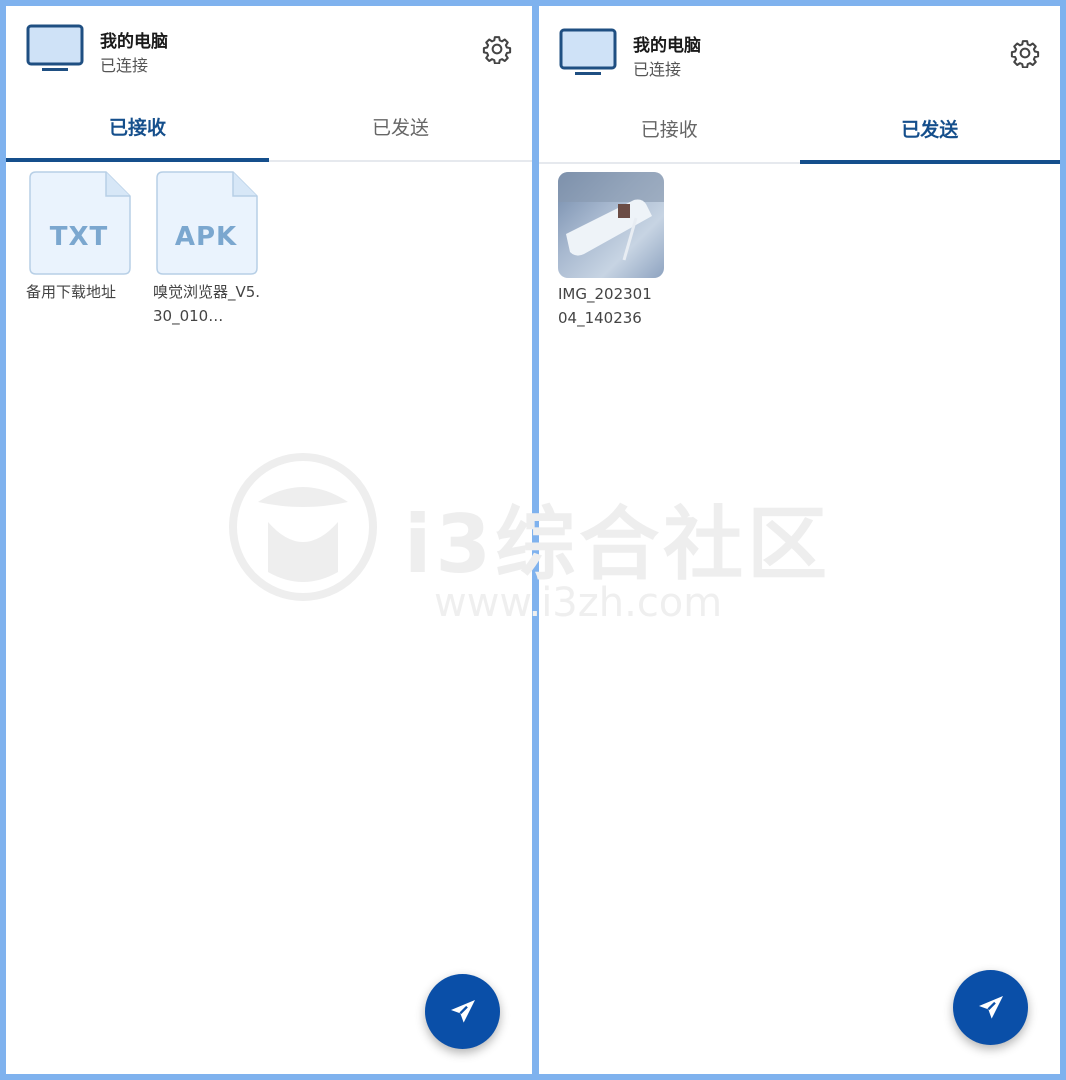 The image size is (1066, 1080). I want to click on document-icon: APK, so click(206, 223).